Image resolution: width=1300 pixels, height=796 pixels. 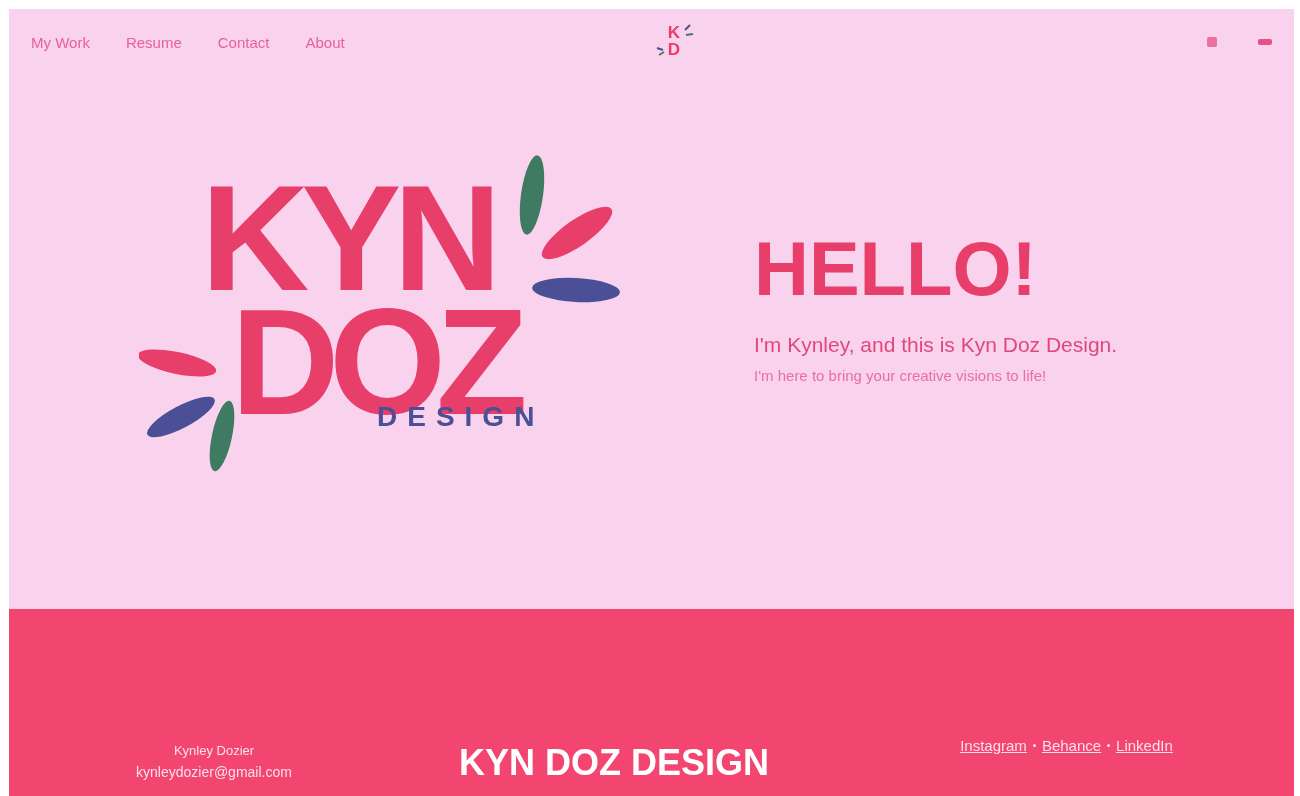 What do you see at coordinates (614, 763) in the screenshot?
I see `footer-title: KYN DOZ DESIGN` at bounding box center [614, 763].